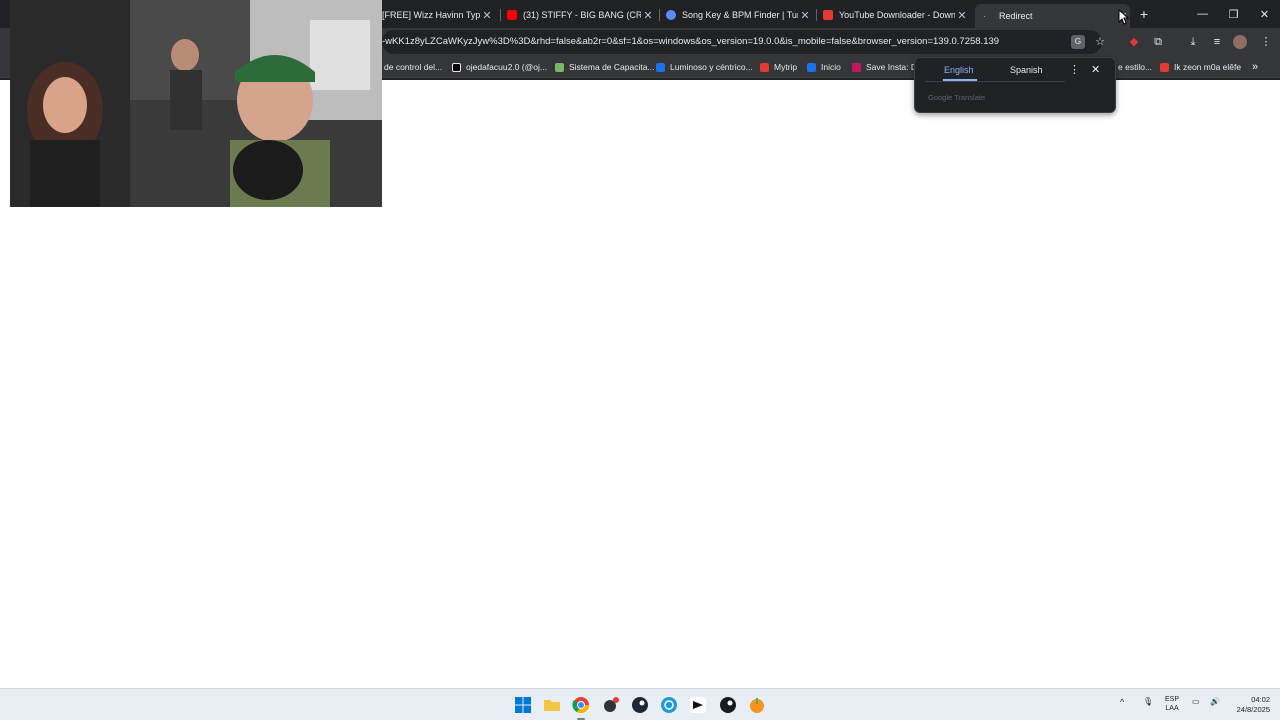  I want to click on extensions-puzzle-icon: ⧉, so click(1158, 42).